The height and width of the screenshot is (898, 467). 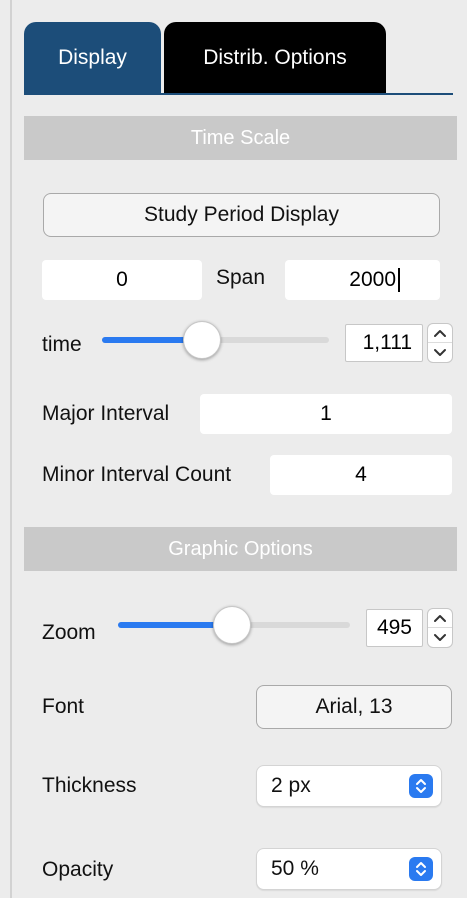 I want to click on span-field: 2000, so click(x=362, y=280).